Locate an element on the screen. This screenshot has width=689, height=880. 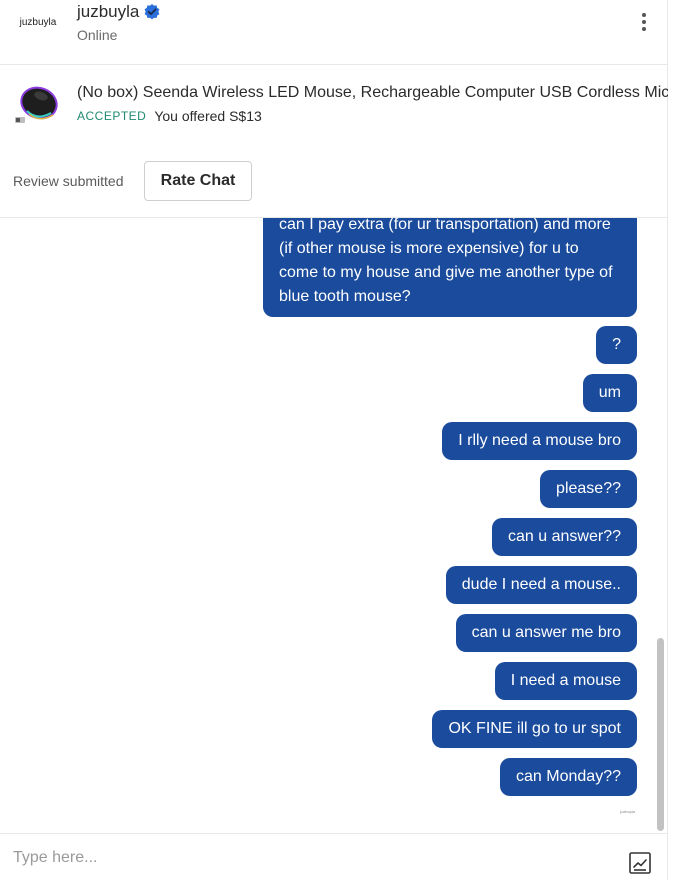
message-bubble: I need a mouse is located at coordinates (565, 681).